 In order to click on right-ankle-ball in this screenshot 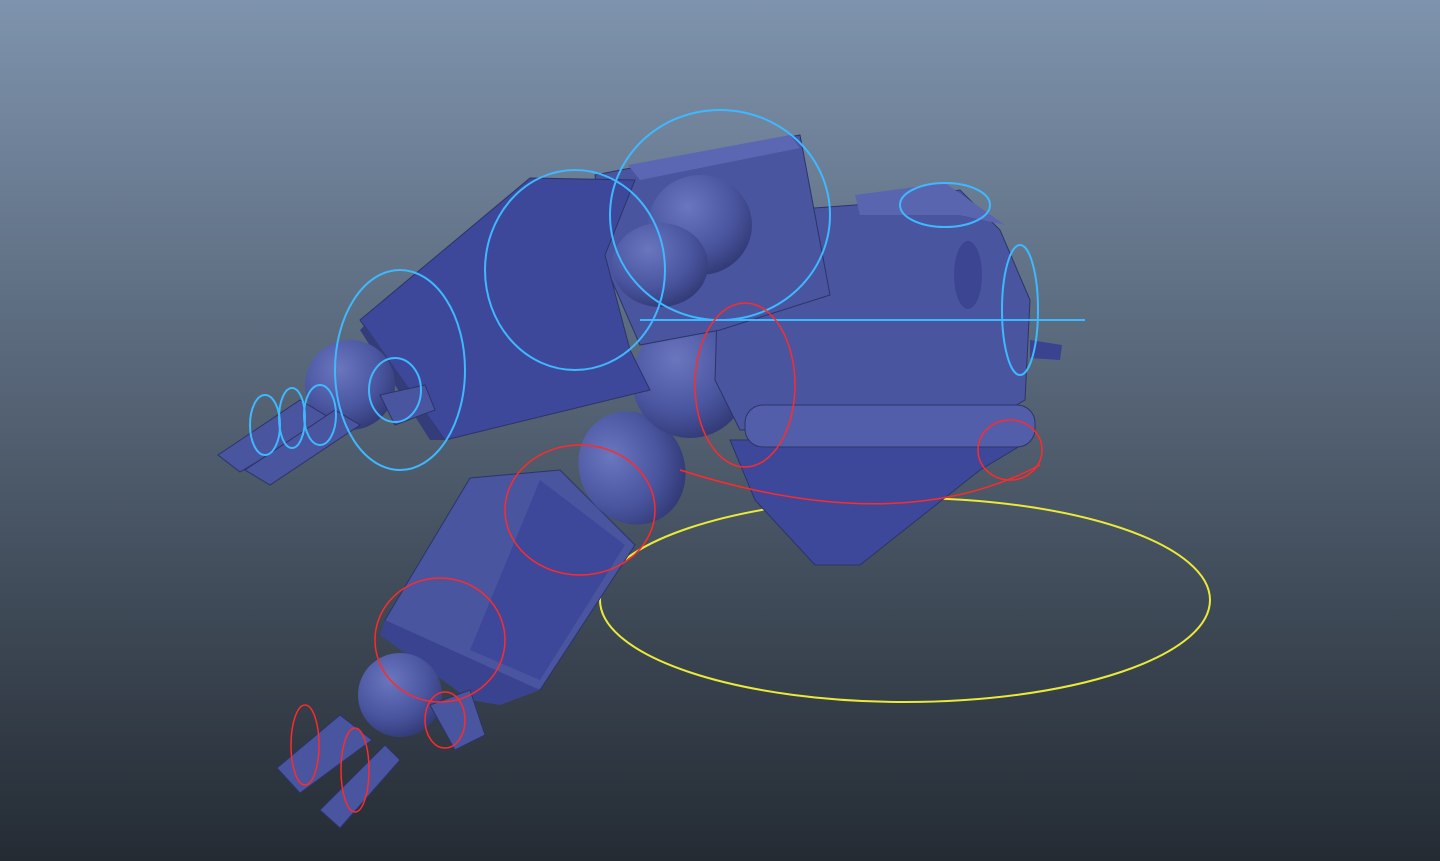, I will do `click(400, 695)`.